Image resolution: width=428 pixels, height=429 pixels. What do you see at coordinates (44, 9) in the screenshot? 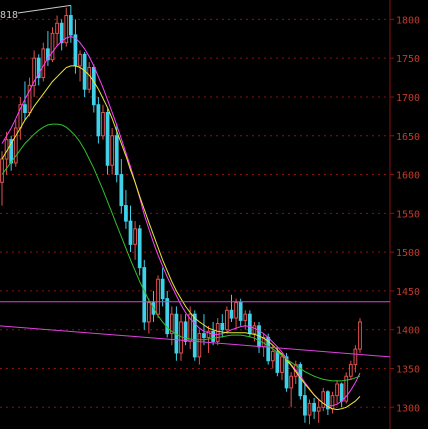
I see `peak-leader-line` at bounding box center [44, 9].